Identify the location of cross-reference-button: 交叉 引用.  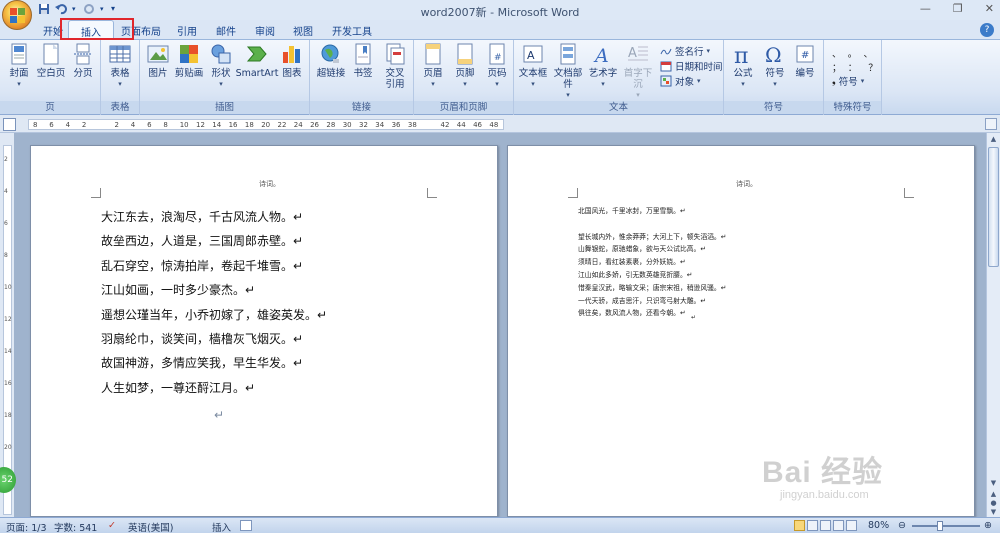
(395, 66).